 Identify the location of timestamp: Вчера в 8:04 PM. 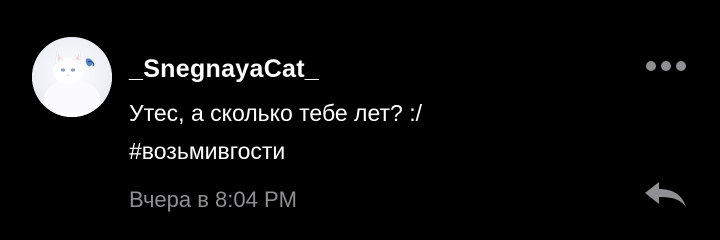
(213, 199).